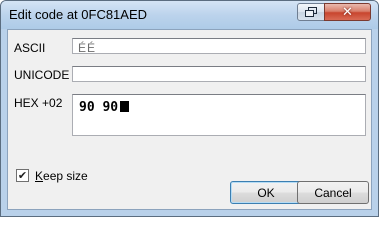 This screenshot has height=240, width=379. I want to click on restore-button, so click(311, 12).